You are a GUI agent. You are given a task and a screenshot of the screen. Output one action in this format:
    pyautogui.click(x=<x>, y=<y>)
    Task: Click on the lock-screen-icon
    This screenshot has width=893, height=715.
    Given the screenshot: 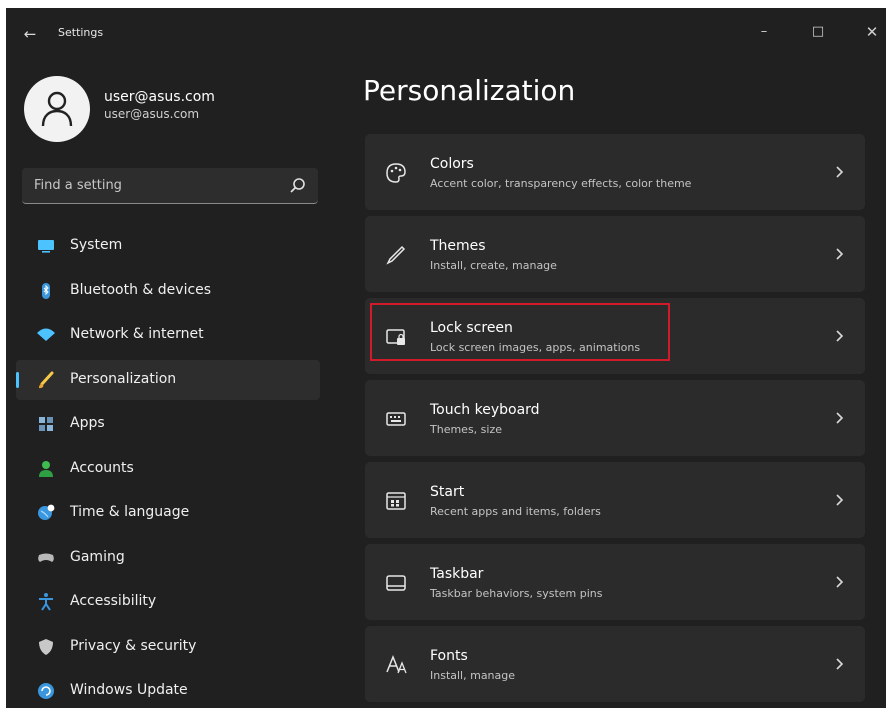 What is the action you would take?
    pyautogui.click(x=395, y=337)
    